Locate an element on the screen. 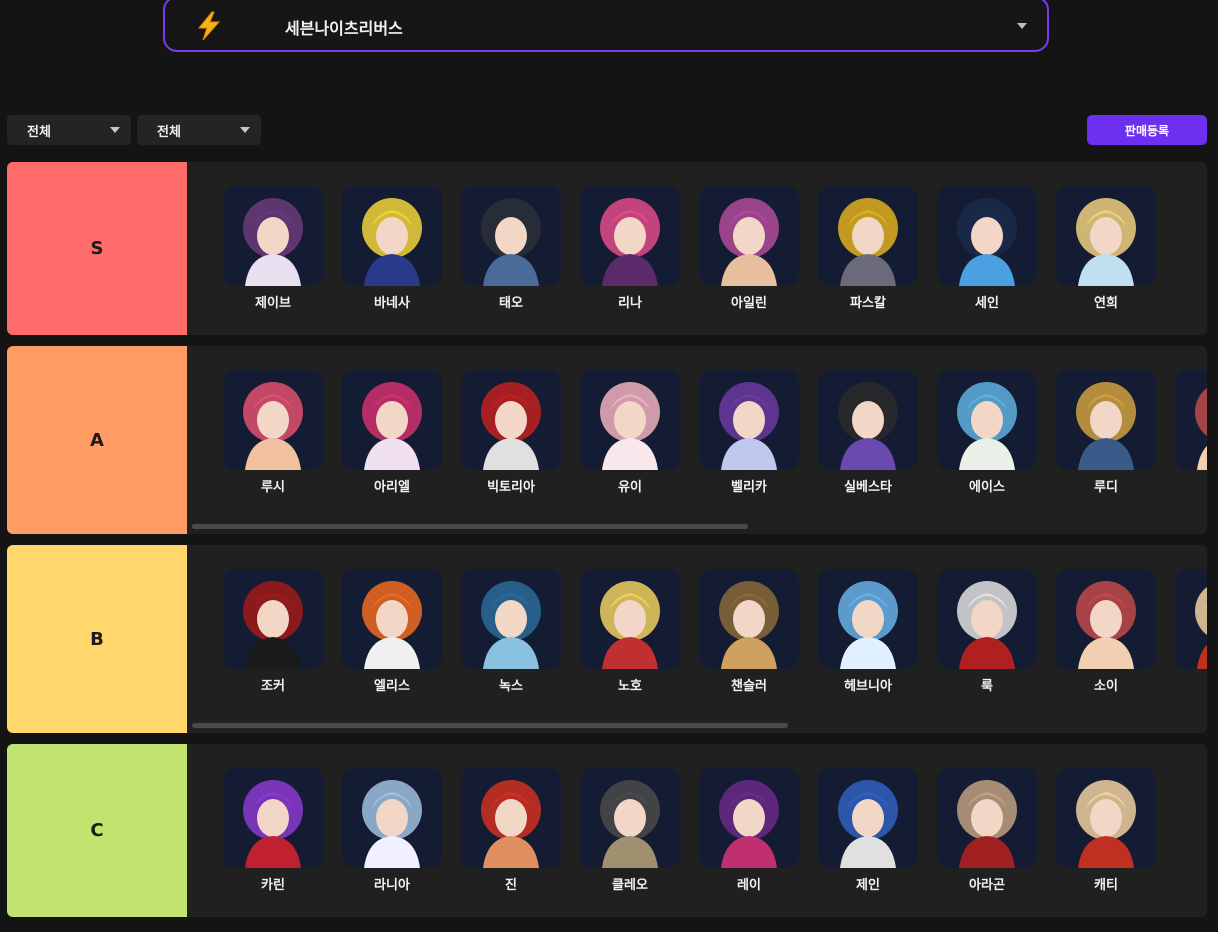 This screenshot has height=932, width=1218. character-card: 루시 is located at coordinates (273, 432).